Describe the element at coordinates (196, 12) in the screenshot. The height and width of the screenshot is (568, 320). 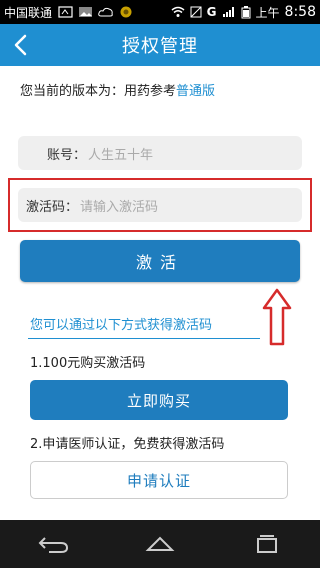
I see `mute-icon` at that location.